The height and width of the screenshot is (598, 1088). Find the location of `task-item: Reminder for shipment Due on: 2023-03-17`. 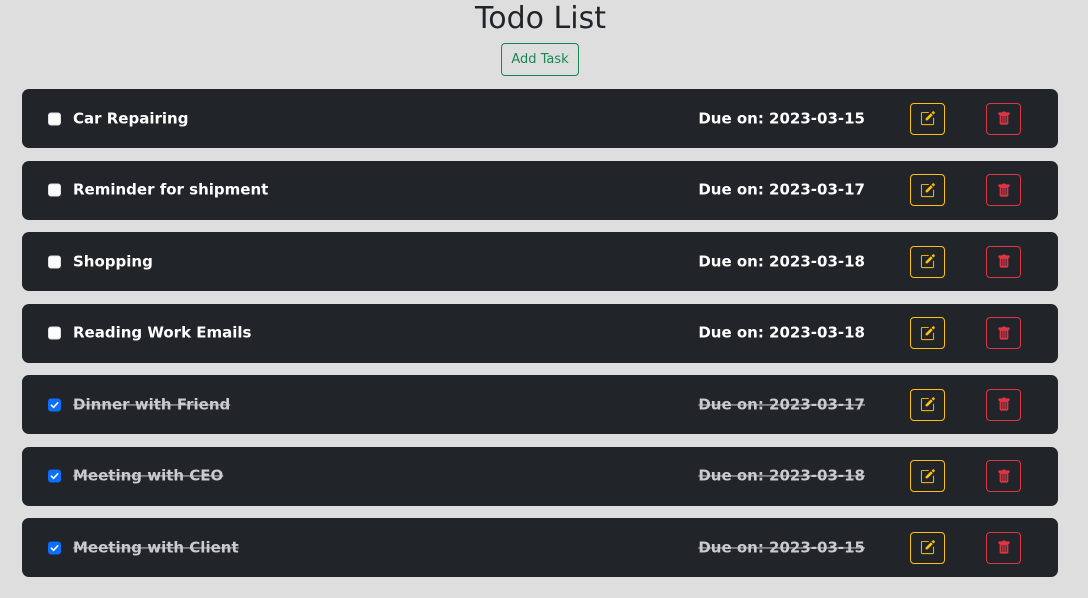

task-item: Reminder for shipment Due on: 2023-03-17 is located at coordinates (540, 190).